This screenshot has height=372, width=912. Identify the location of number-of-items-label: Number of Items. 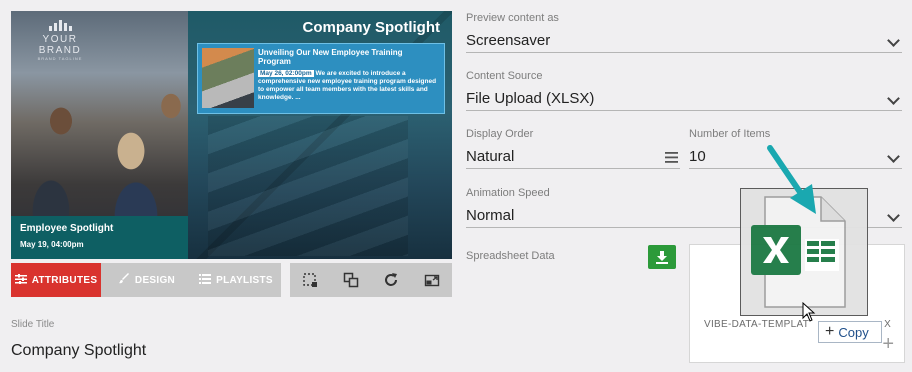
(730, 134).